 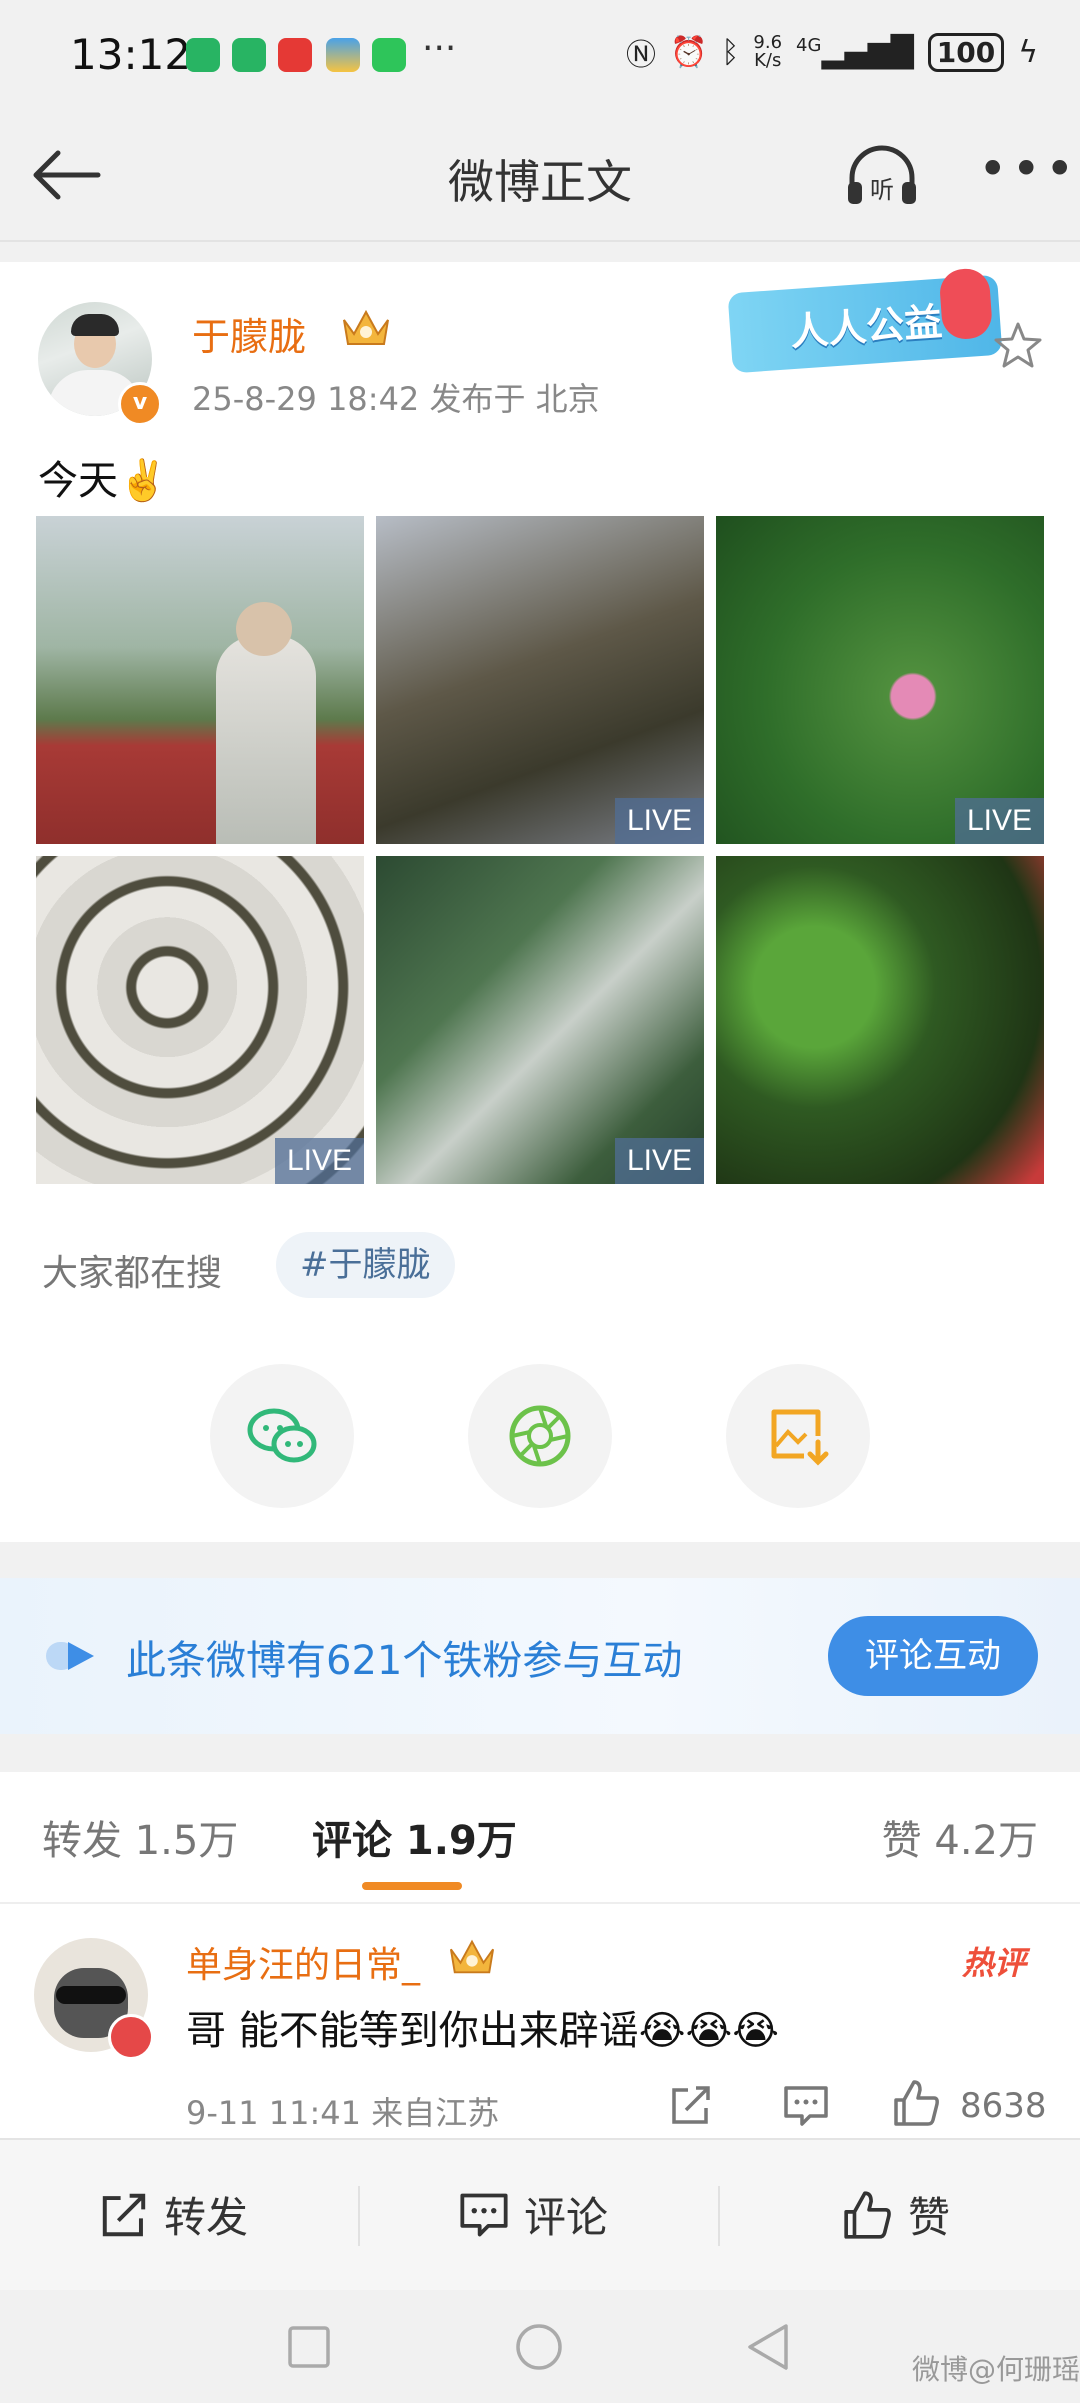 What do you see at coordinates (303, 1962) in the screenshot?
I see `commenter-name: 单身汪的日常_` at bounding box center [303, 1962].